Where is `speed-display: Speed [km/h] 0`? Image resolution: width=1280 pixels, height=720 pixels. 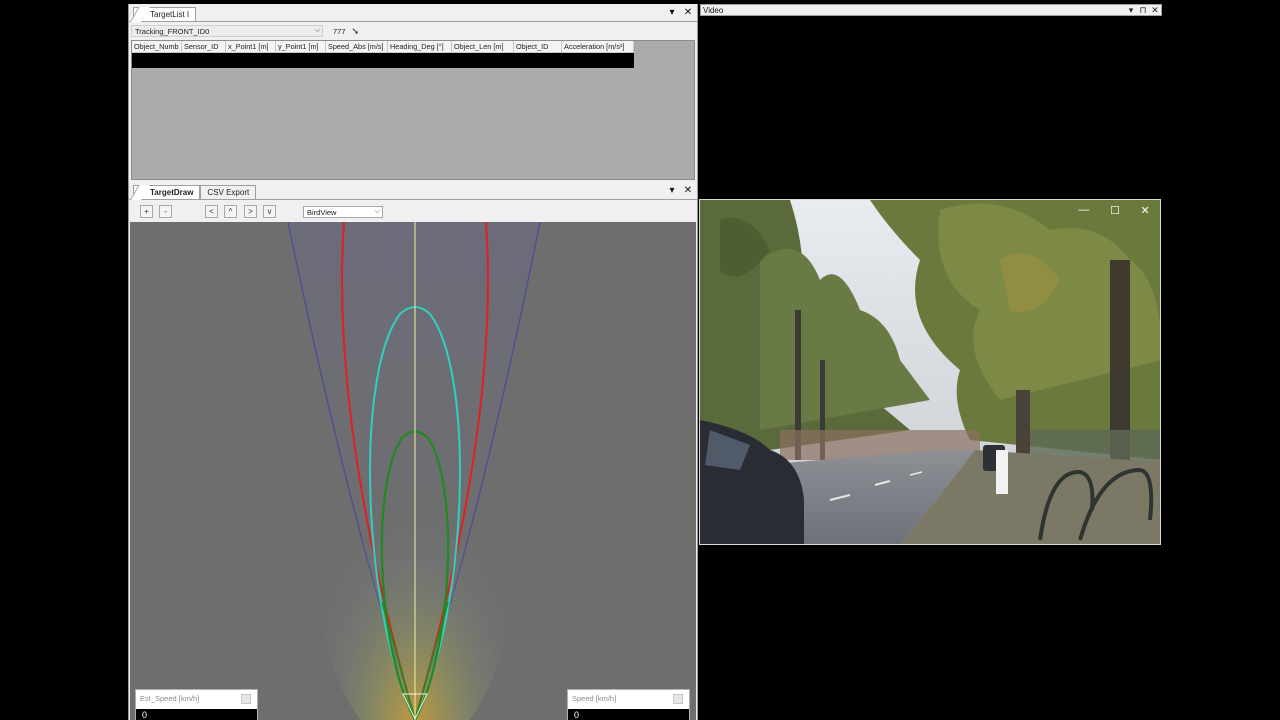 speed-display: Speed [km/h] 0 is located at coordinates (628, 704).